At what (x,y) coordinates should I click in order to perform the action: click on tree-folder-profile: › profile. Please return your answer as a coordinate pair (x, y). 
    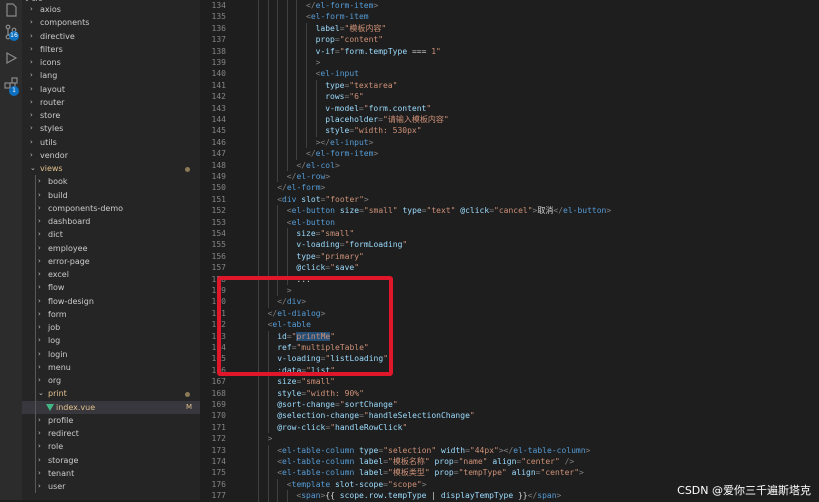
    Looking at the image, I should click on (111, 420).